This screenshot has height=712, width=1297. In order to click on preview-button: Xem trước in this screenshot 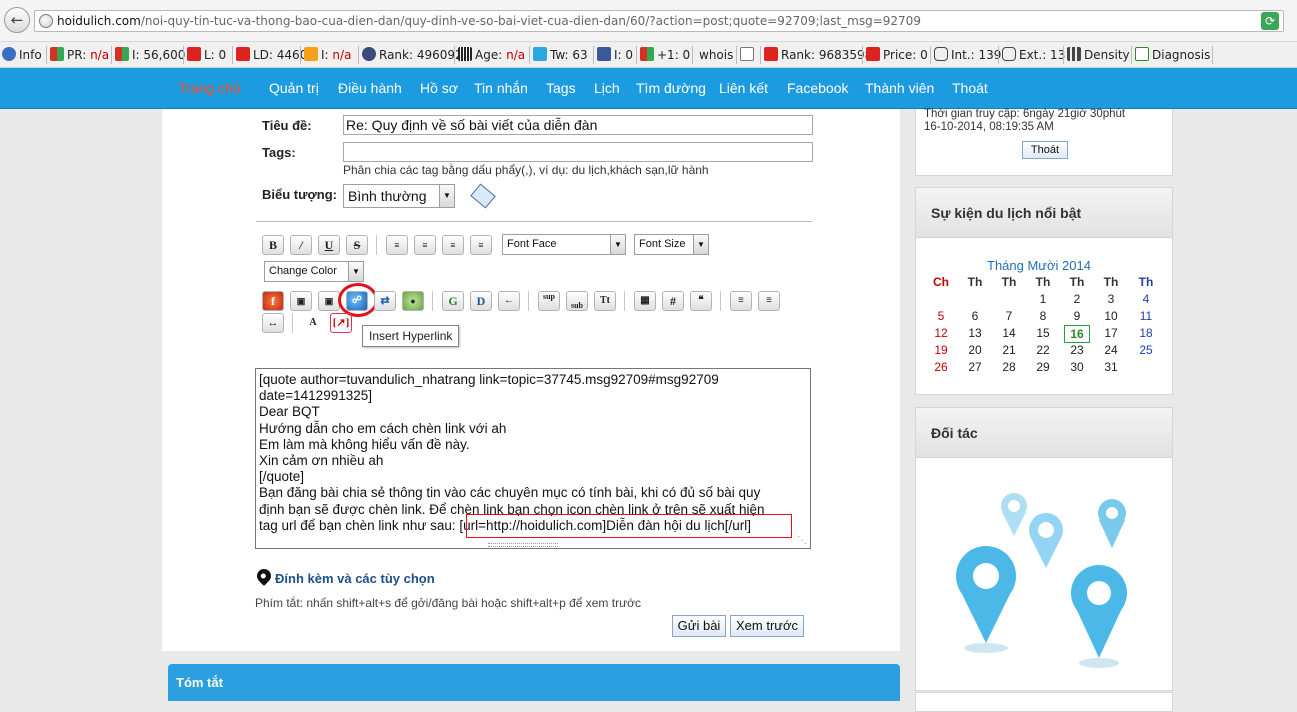, I will do `click(767, 626)`.